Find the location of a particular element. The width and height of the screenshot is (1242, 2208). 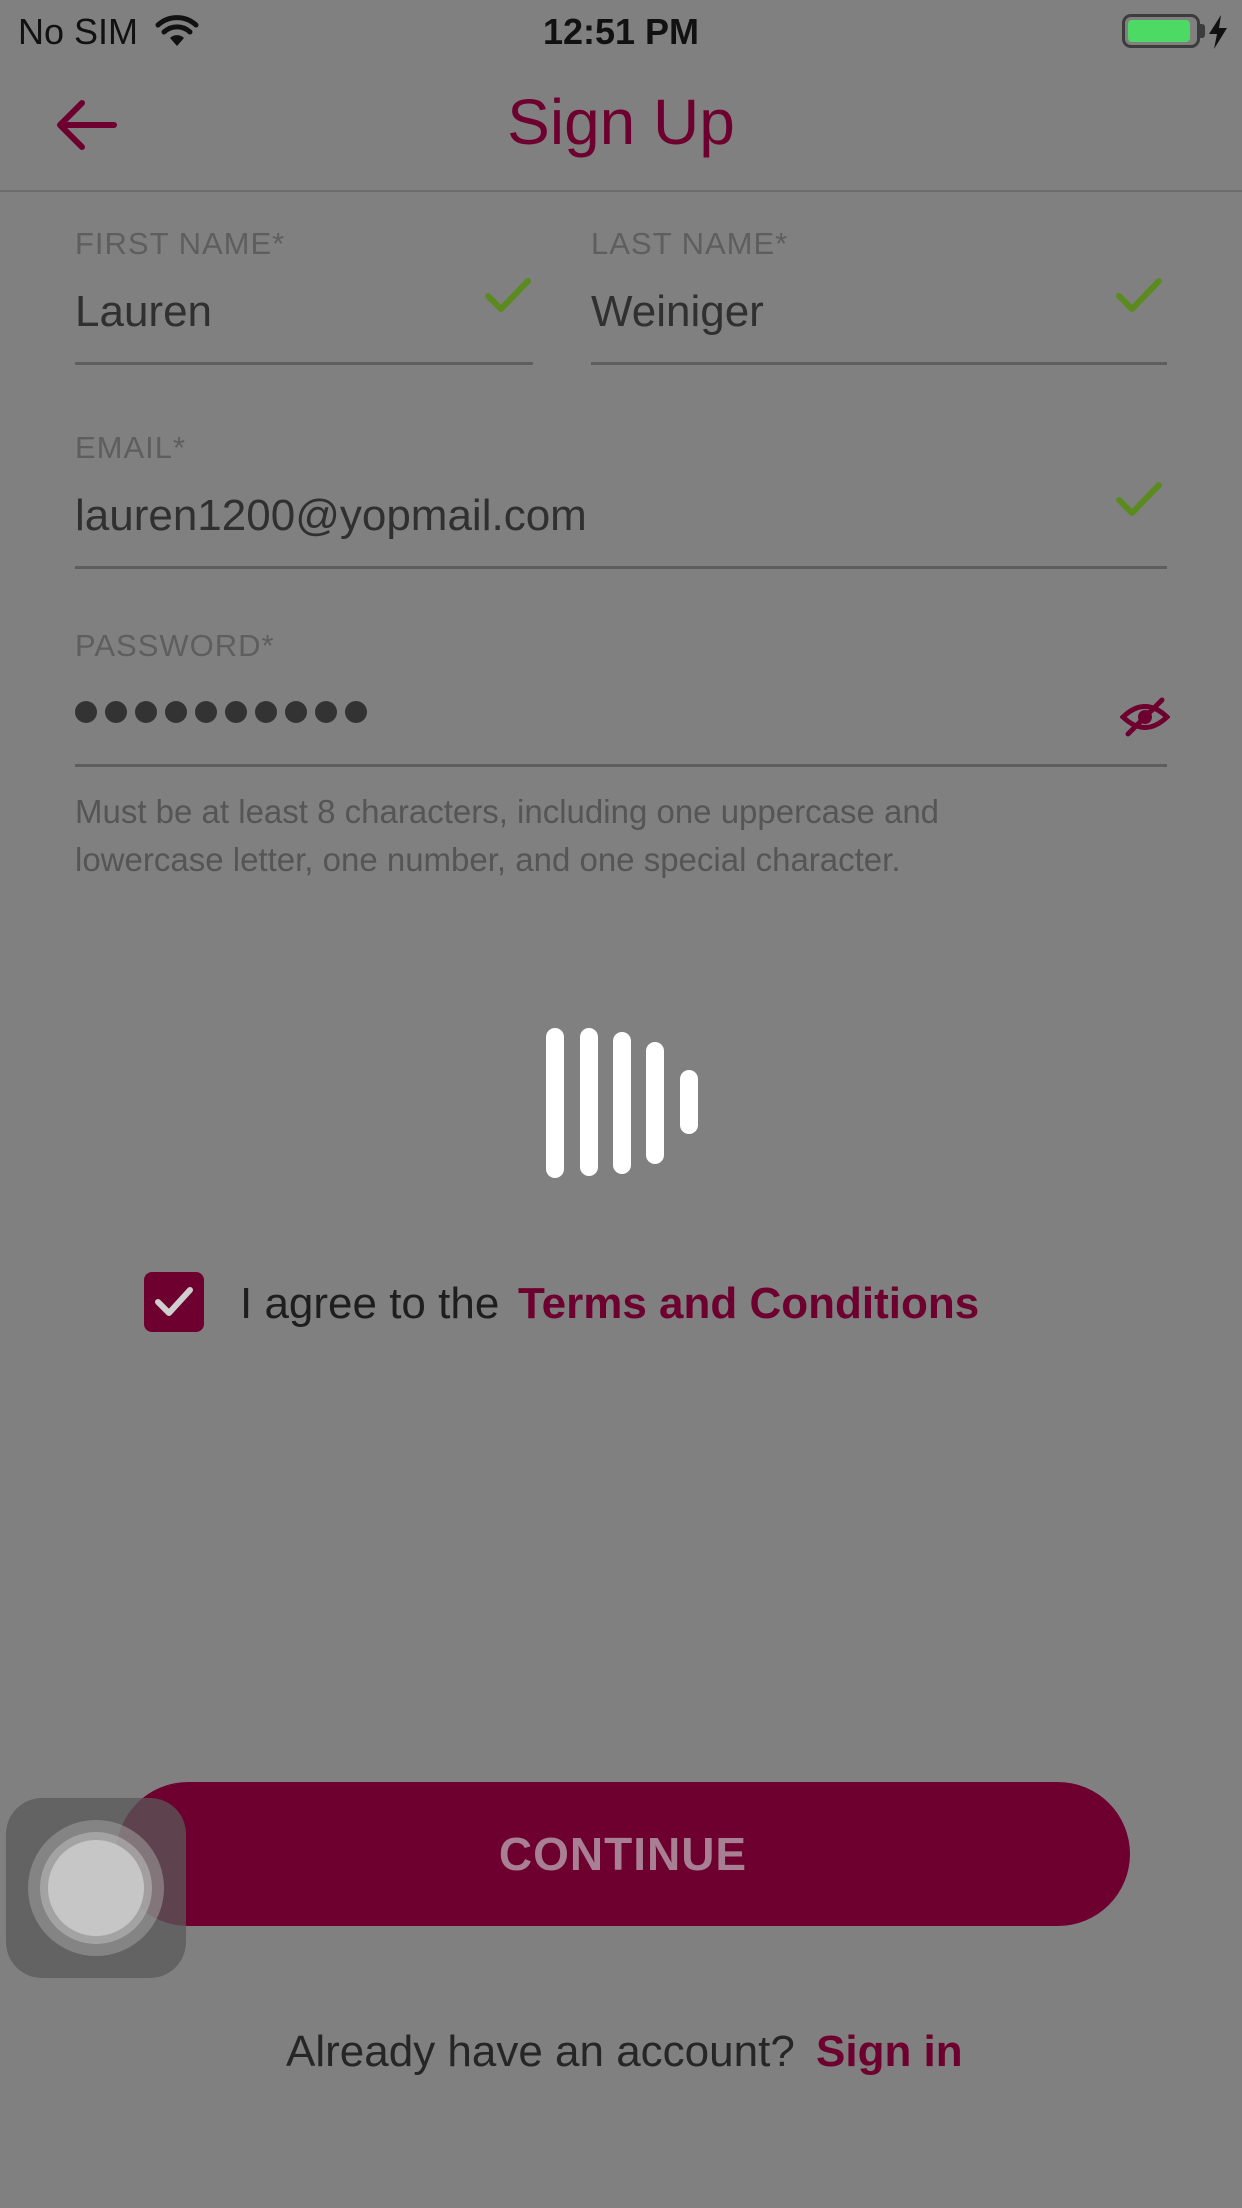

password-label: PASSWORD* is located at coordinates (175, 645).